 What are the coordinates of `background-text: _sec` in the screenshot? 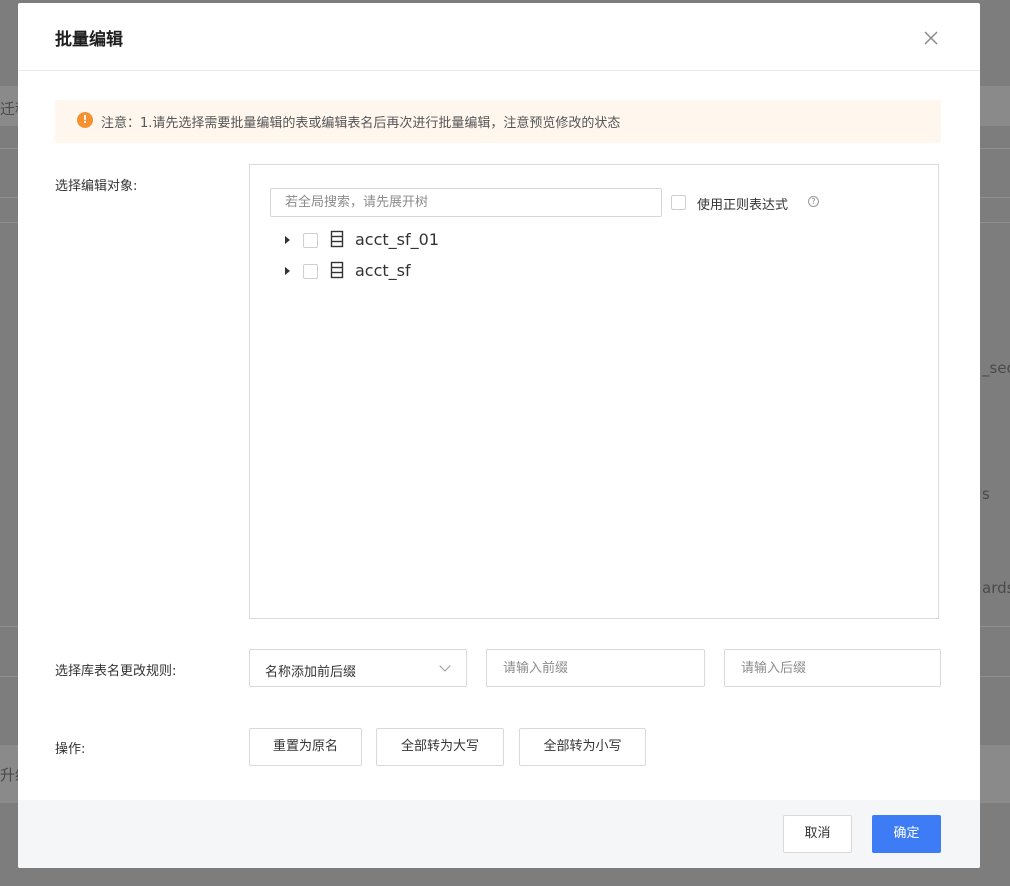 It's located at (996, 368).